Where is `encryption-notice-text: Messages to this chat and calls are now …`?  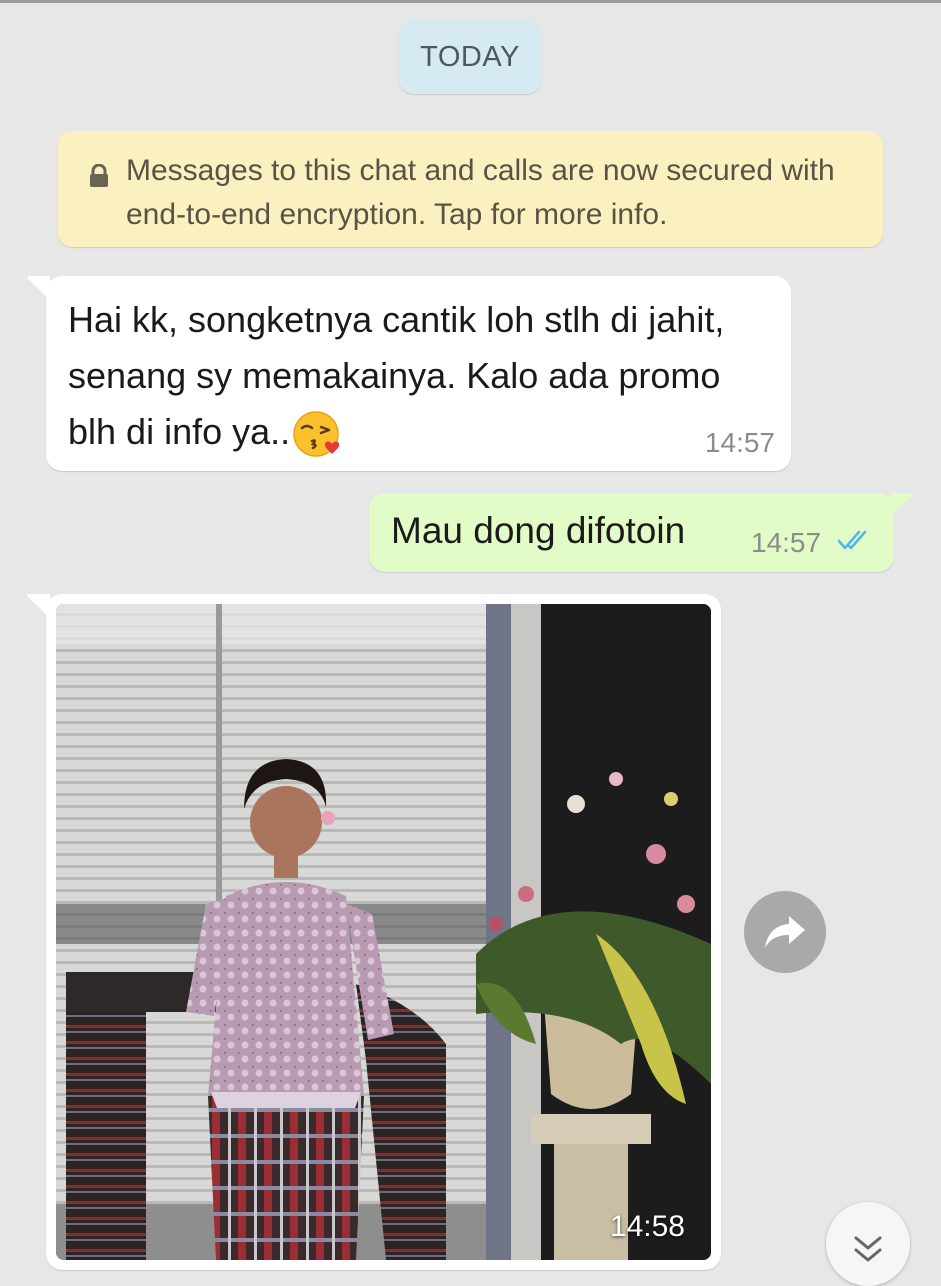 encryption-notice-text: Messages to this chat and calls are now … is located at coordinates (480, 192).